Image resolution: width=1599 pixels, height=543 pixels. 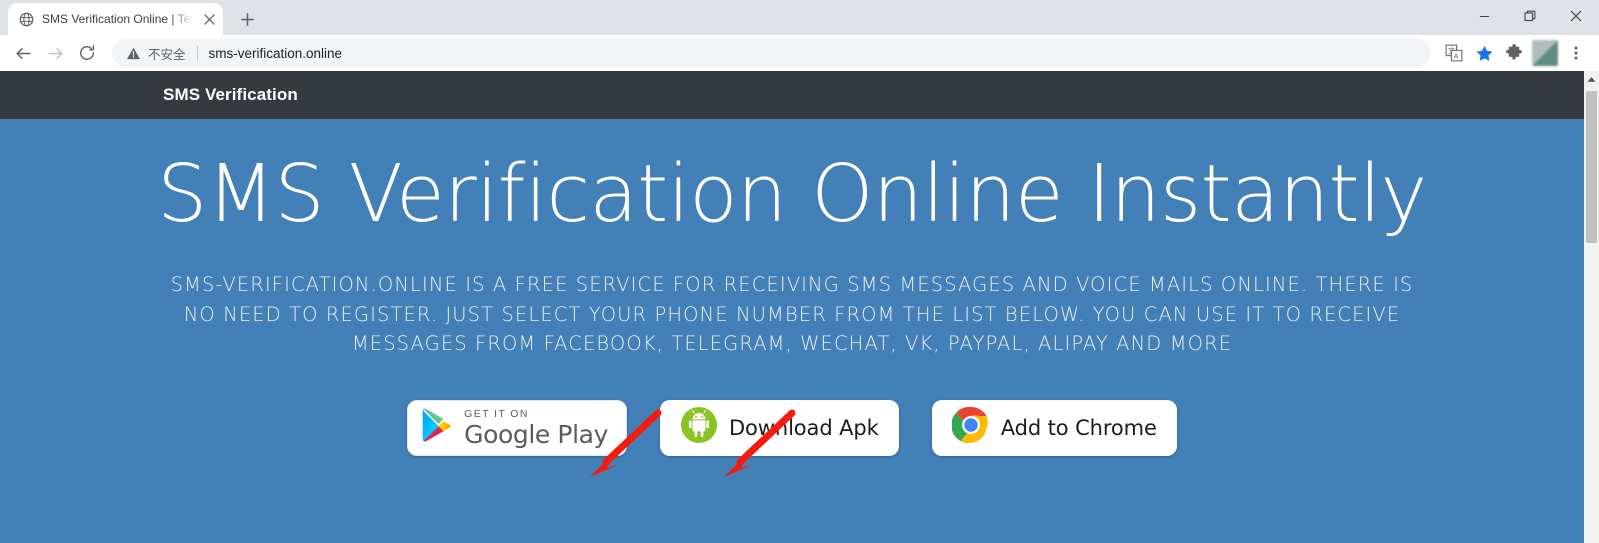 I want to click on restore-button, so click(x=1530, y=16).